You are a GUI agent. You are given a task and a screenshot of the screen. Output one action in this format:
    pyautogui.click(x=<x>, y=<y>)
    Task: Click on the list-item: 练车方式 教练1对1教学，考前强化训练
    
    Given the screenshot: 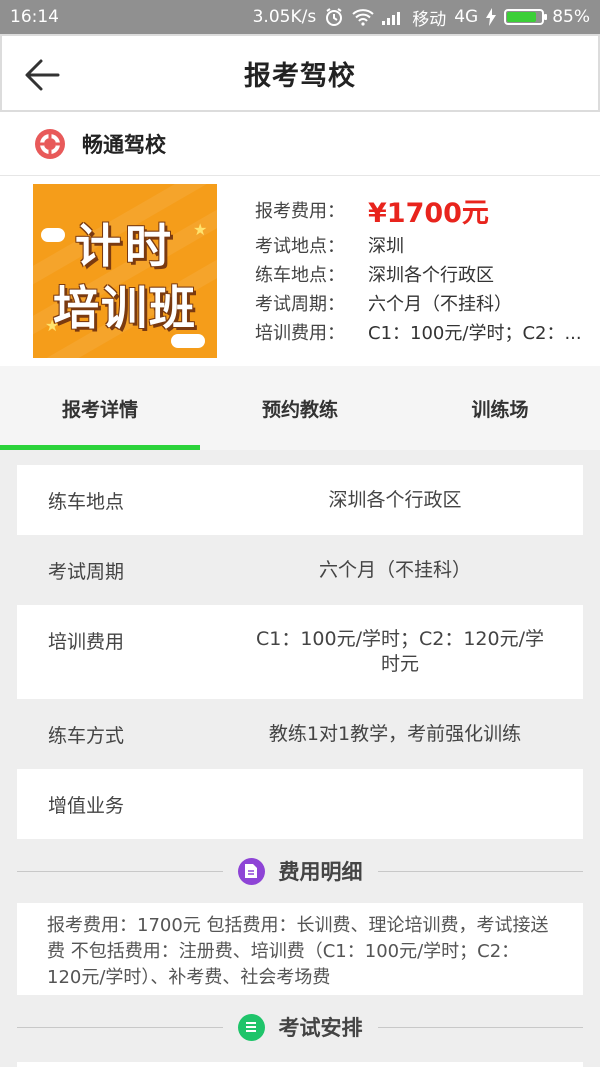 What is the action you would take?
    pyautogui.click(x=300, y=734)
    